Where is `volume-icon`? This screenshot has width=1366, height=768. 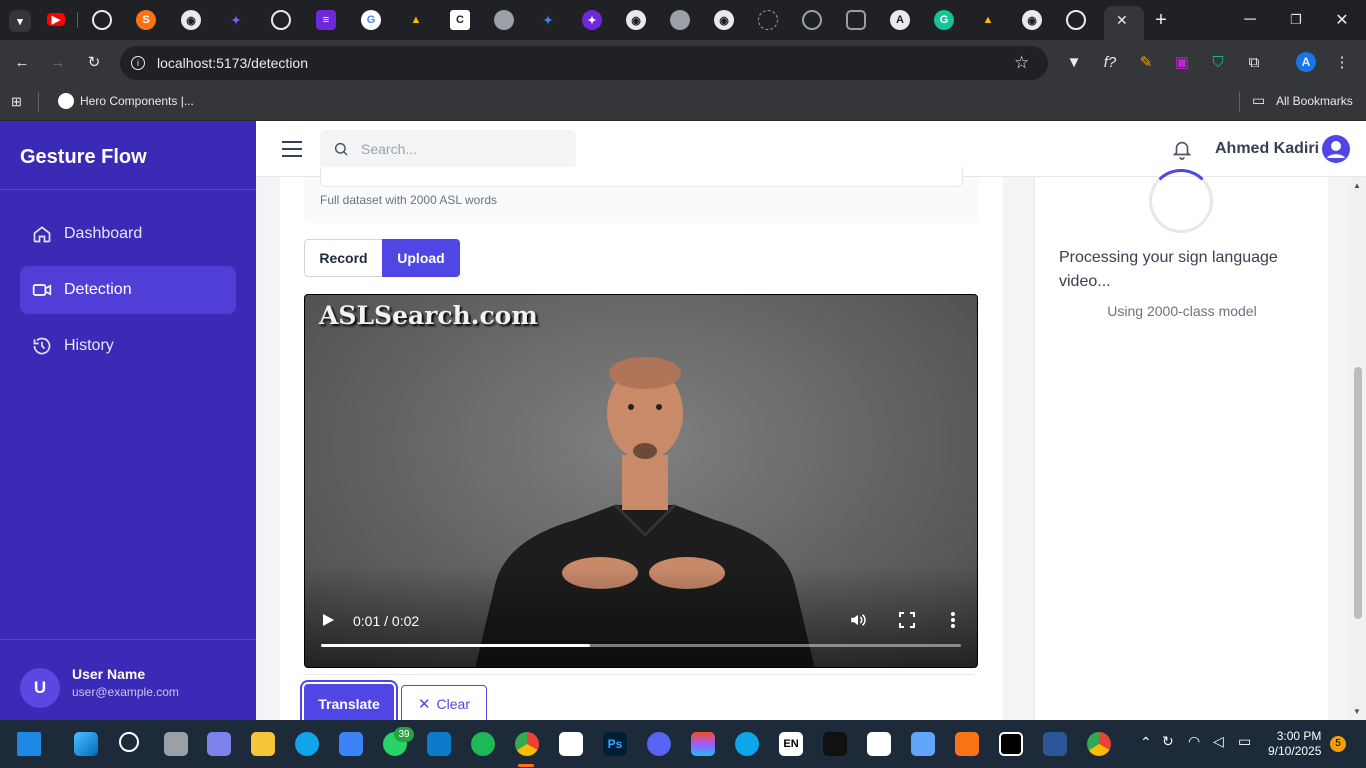
volume-icon is located at coordinates (858, 620).